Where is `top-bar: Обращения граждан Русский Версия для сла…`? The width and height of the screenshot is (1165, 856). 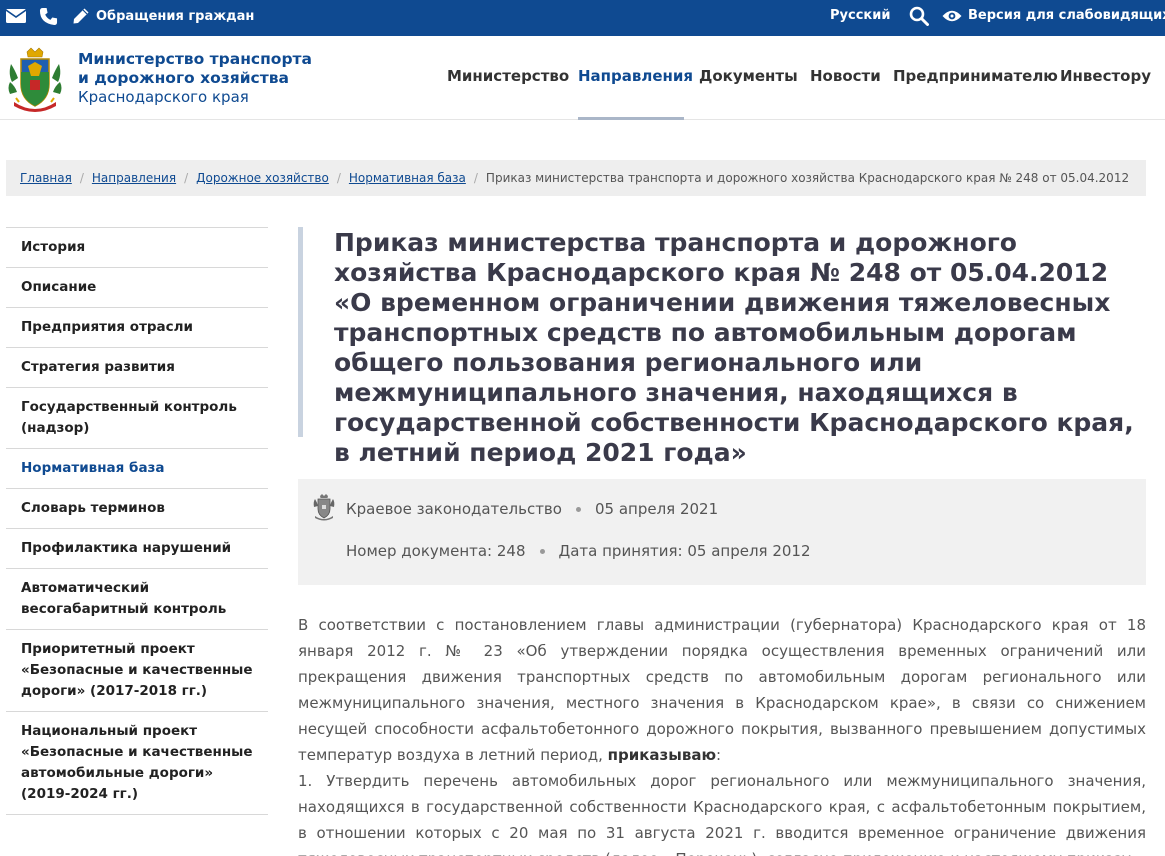
top-bar: Обращения граждан Русский Версия для сла… is located at coordinates (582, 18).